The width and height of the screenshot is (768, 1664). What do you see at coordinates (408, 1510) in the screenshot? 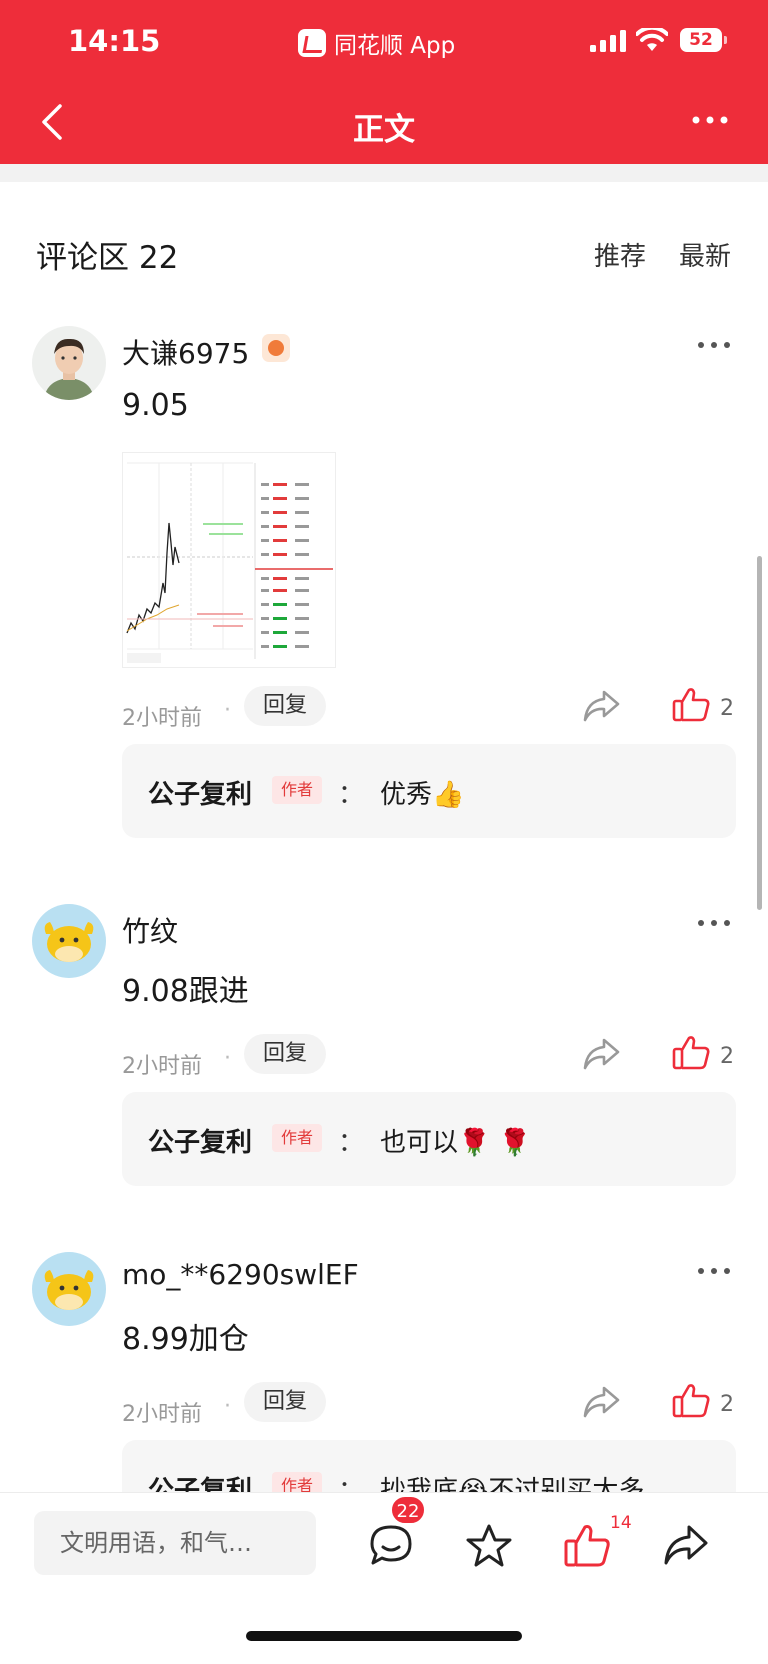
I see `comment-count-badge: 22` at bounding box center [408, 1510].